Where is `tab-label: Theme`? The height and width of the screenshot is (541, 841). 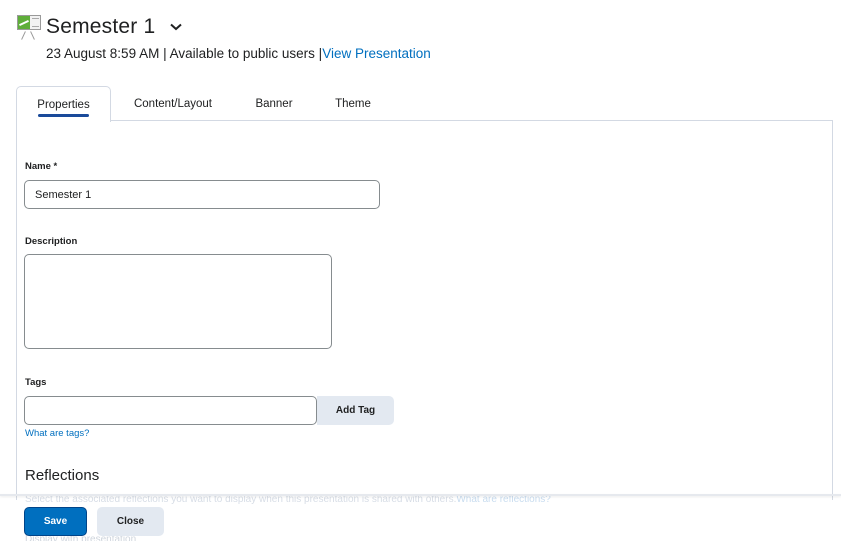
tab-label: Theme is located at coordinates (353, 103).